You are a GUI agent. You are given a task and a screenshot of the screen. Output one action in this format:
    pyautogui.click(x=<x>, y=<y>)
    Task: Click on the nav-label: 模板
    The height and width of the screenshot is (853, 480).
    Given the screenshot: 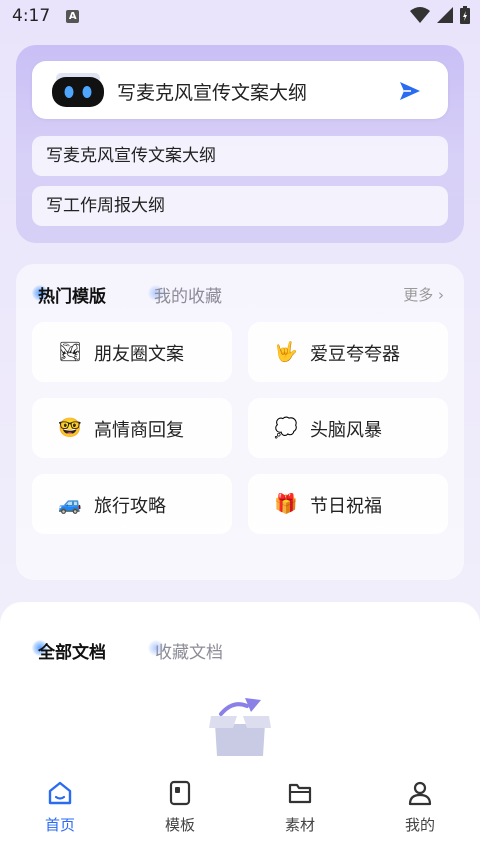 What is the action you would take?
    pyautogui.click(x=179, y=825)
    